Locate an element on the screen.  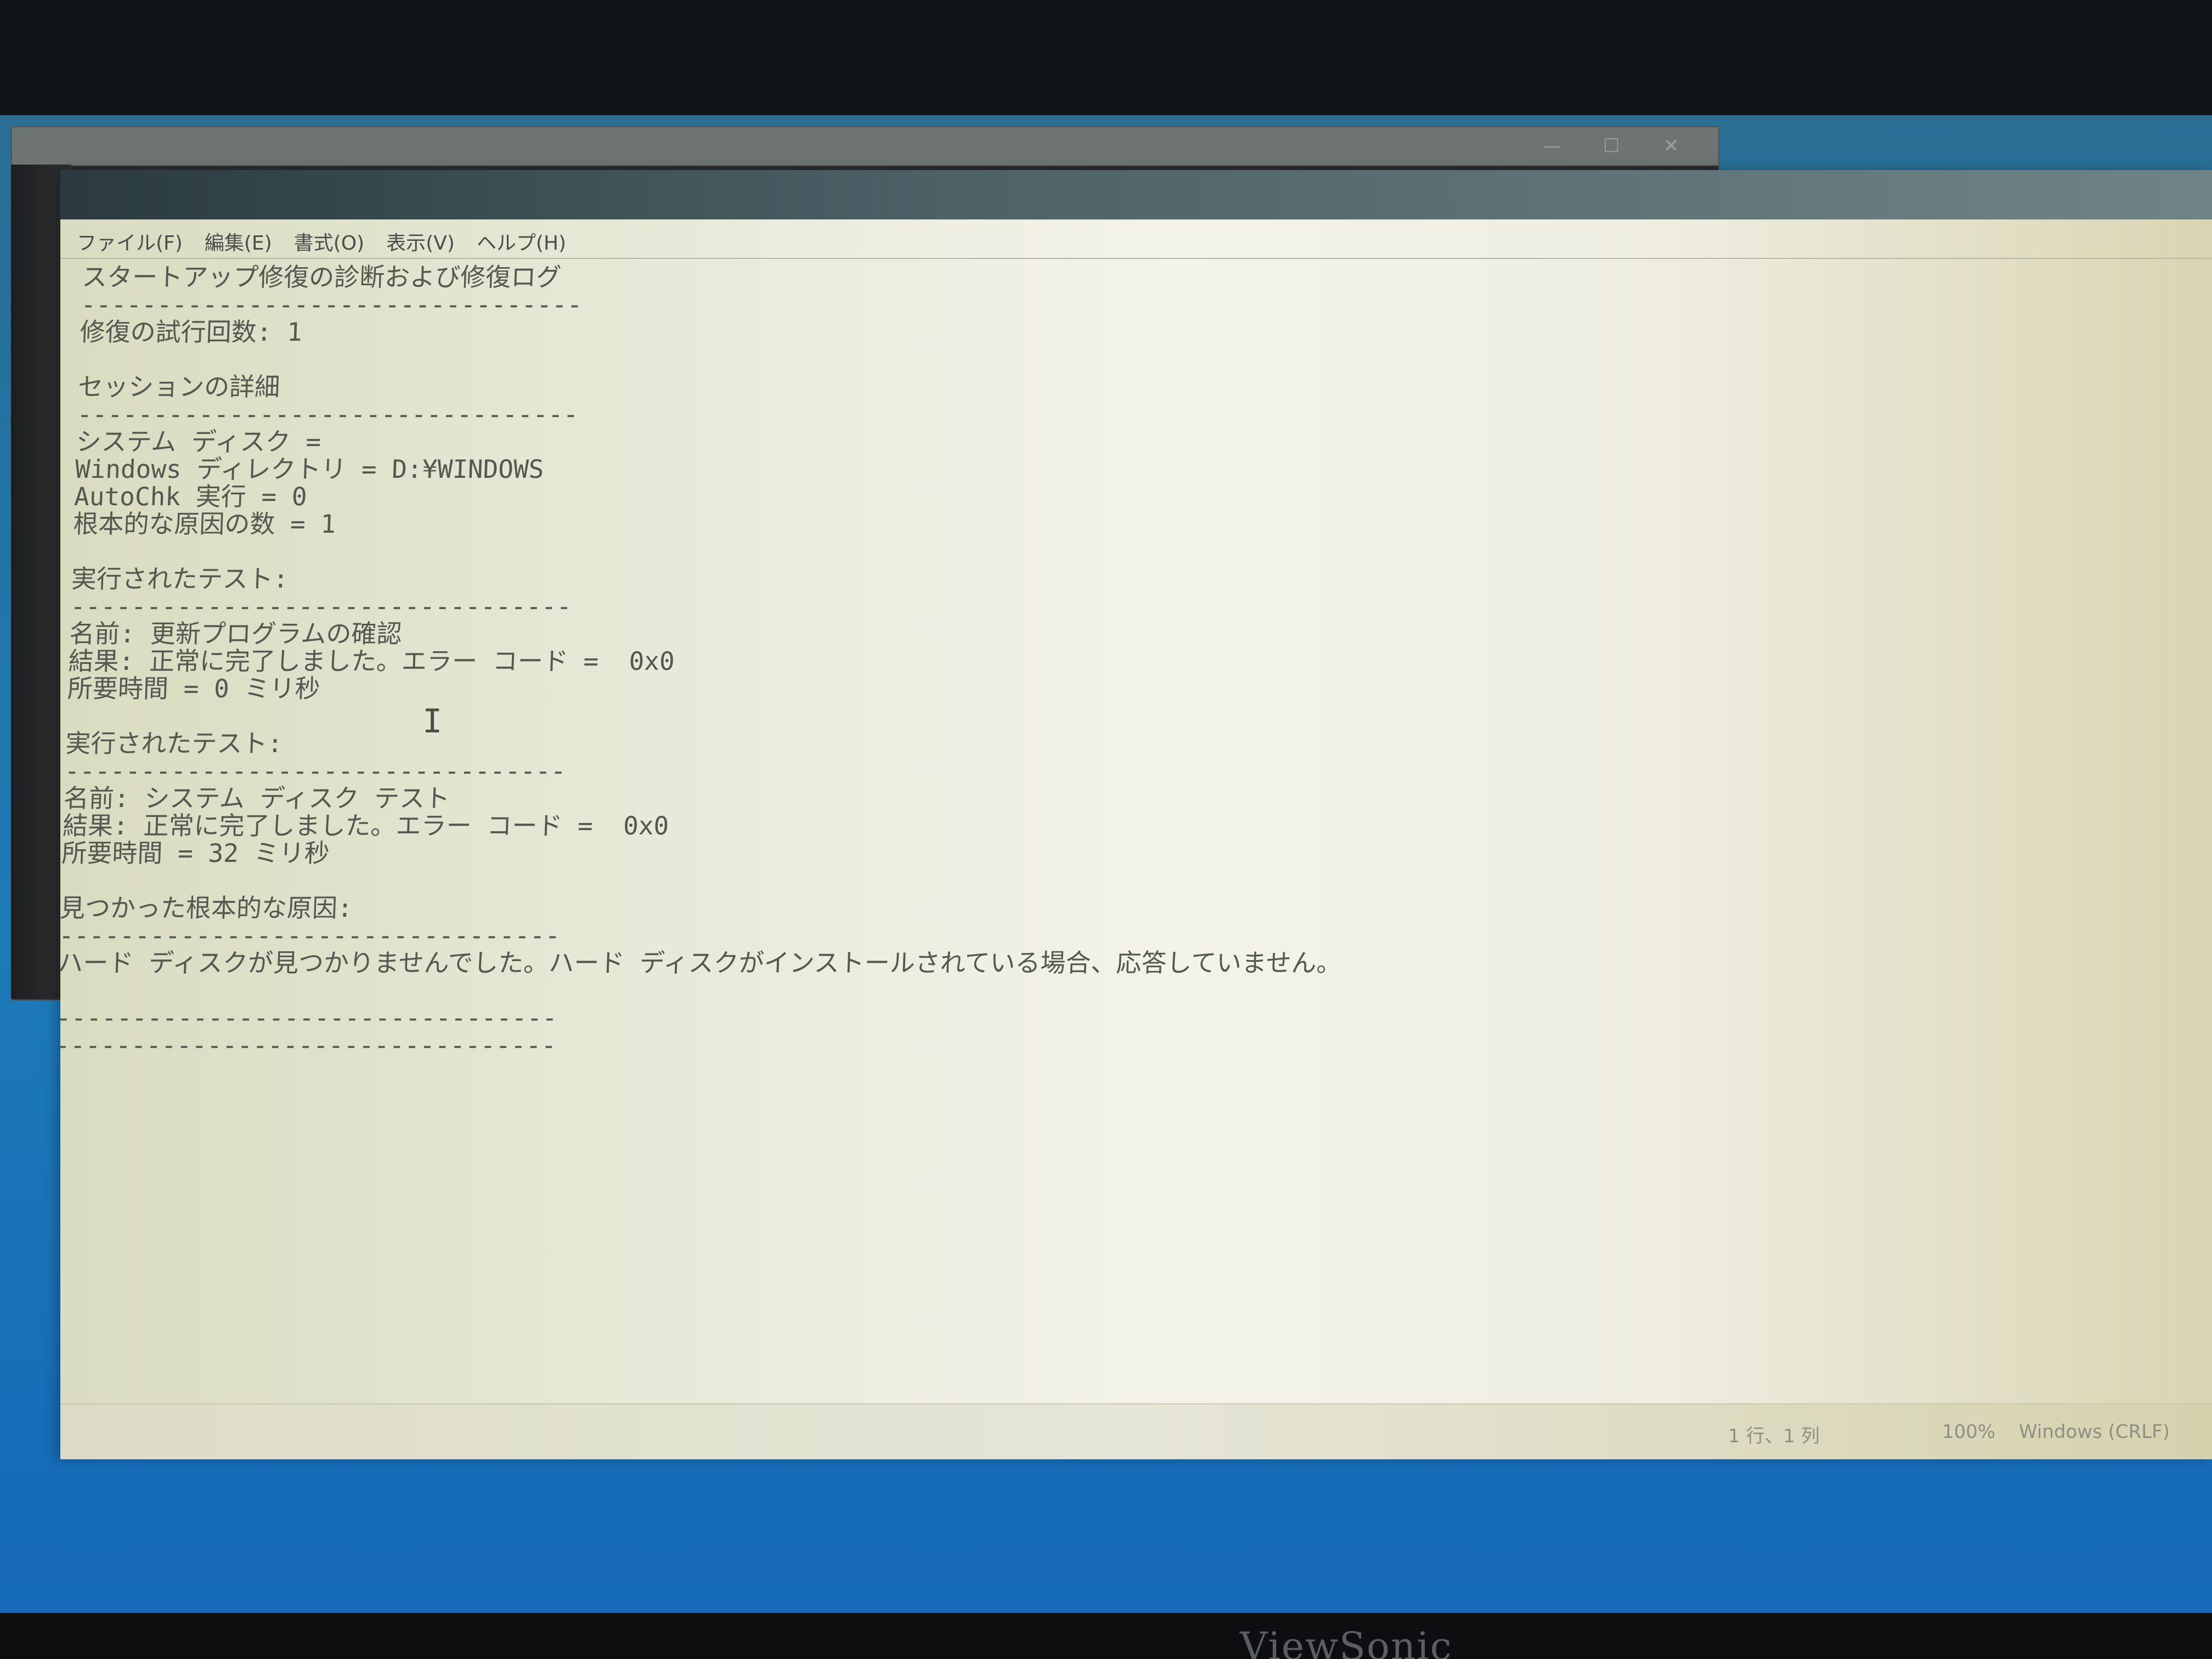
menu-help: ヘルプ(H) is located at coordinates (521, 241).